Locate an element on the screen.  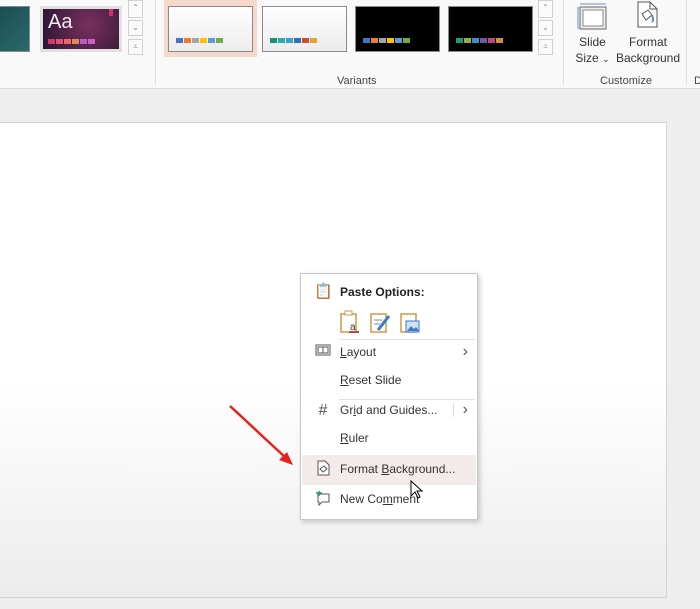
label-part: Gr is located at coordinates (347, 410).